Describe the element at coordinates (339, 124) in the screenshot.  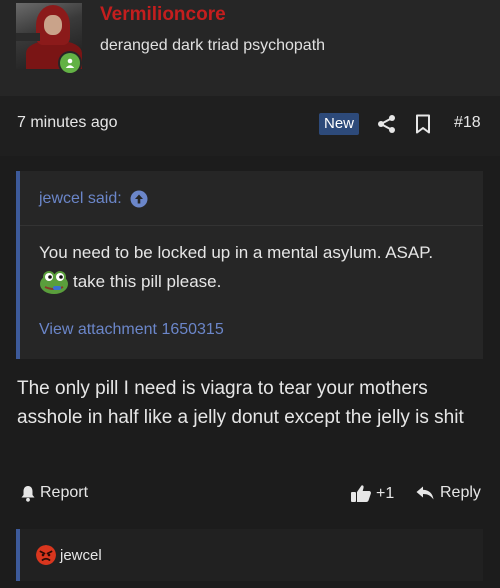
I see `new-badge: New` at that location.